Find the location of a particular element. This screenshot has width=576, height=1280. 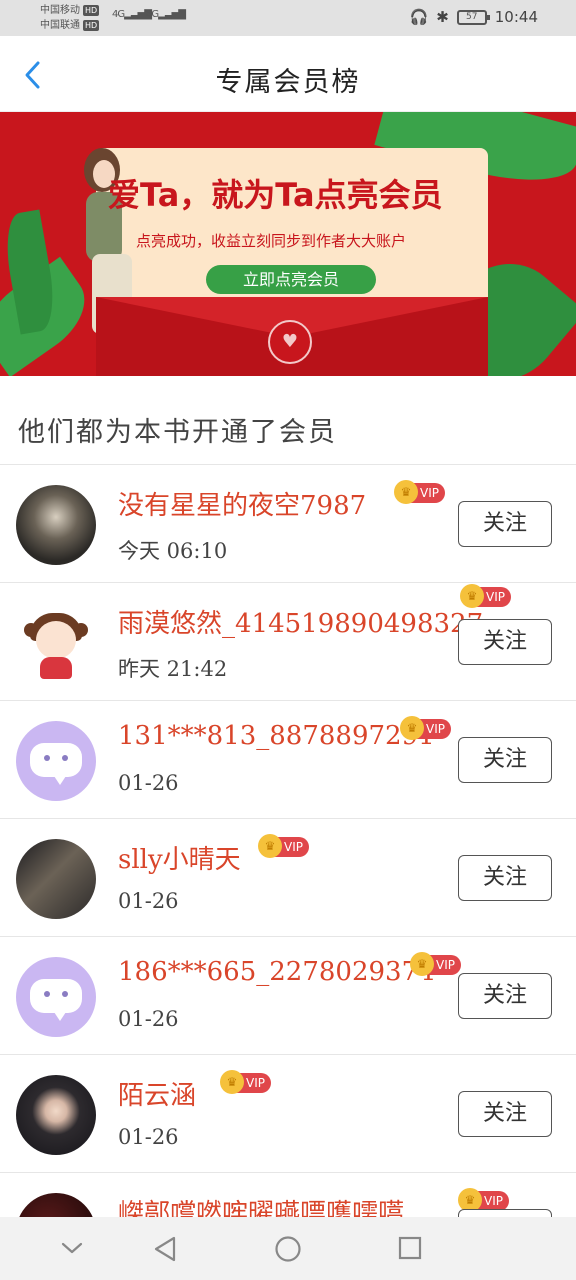

headphones-icon: 🎧 is located at coordinates (419, 17).